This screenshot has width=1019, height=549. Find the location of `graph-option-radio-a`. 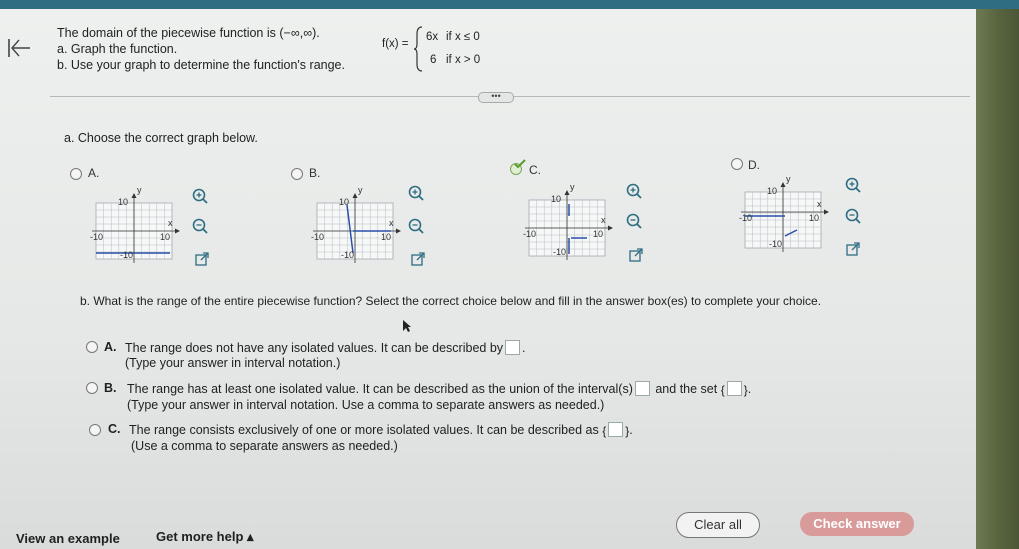

graph-option-radio-a is located at coordinates (76, 174).